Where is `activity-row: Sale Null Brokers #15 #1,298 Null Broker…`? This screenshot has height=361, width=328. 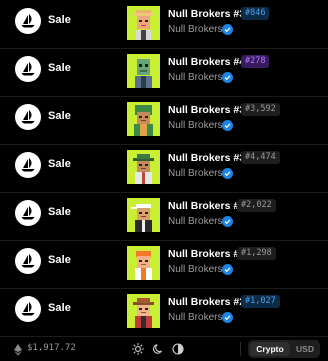
activity-row: Sale Null Brokers #15 #1,298 Null Broker… is located at coordinates (164, 264).